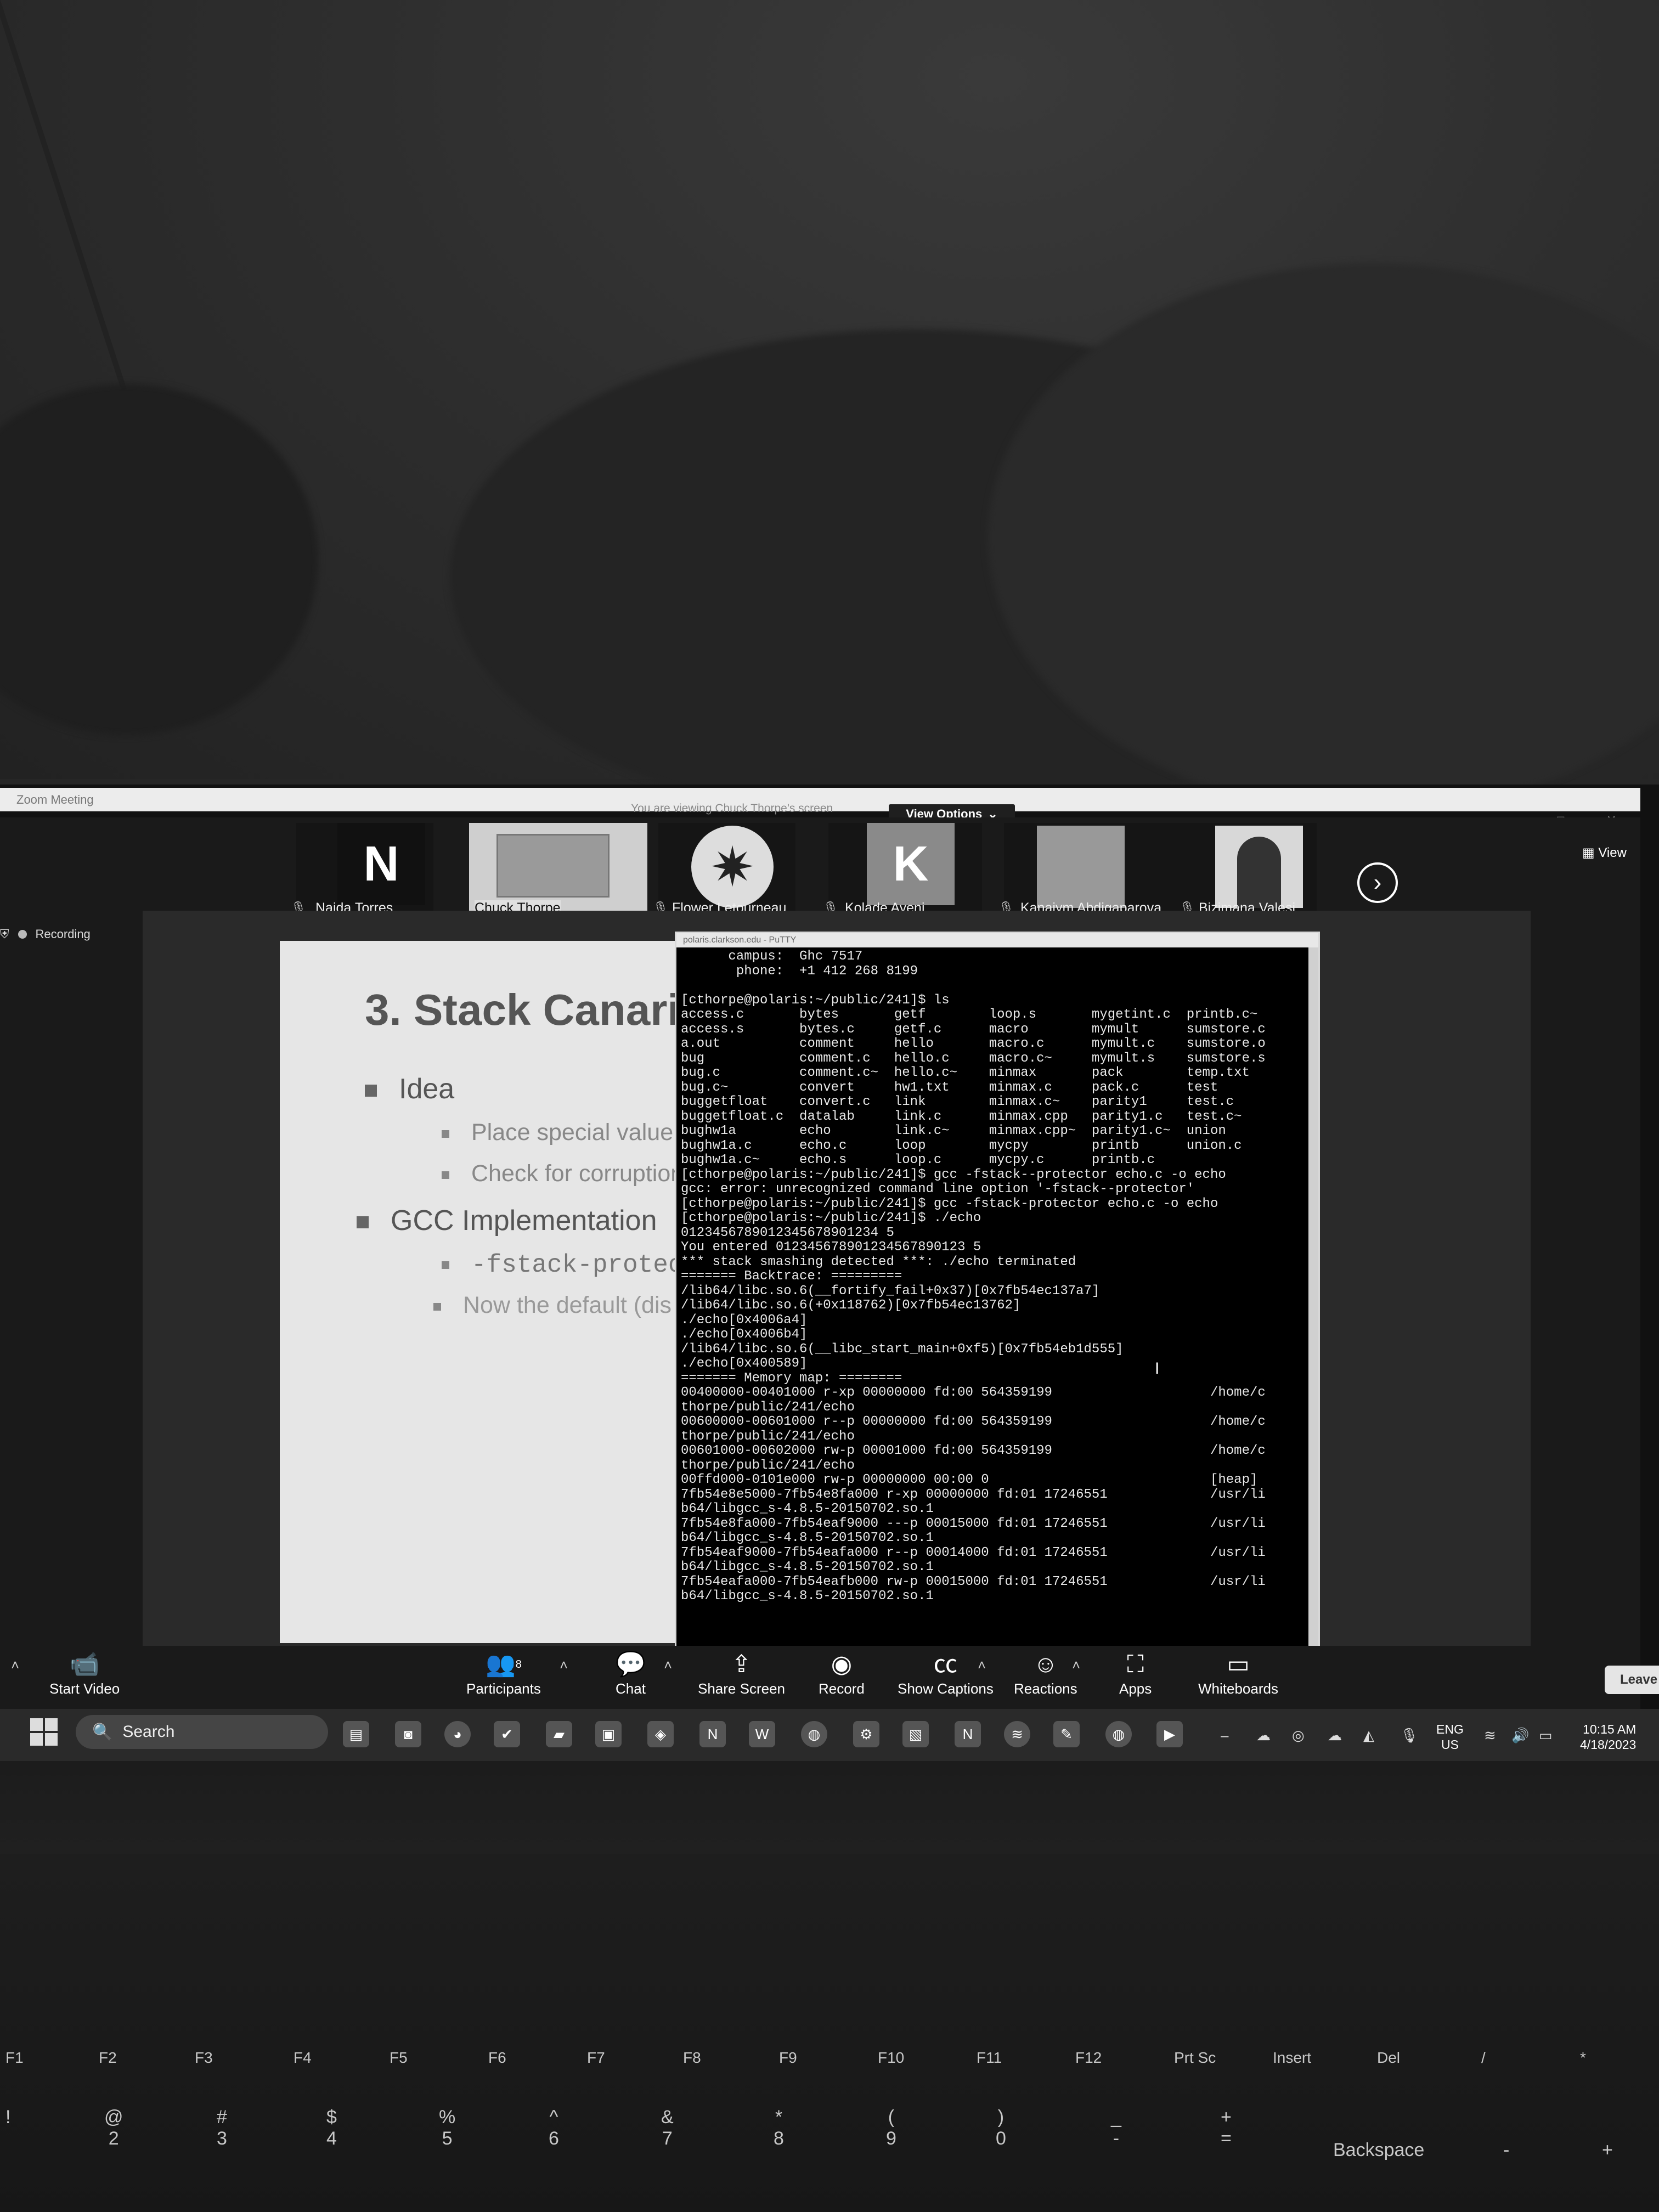 The image size is (1659, 2212). What do you see at coordinates (1017, 1734) in the screenshot?
I see `spotify-icon: ≋` at bounding box center [1017, 1734].